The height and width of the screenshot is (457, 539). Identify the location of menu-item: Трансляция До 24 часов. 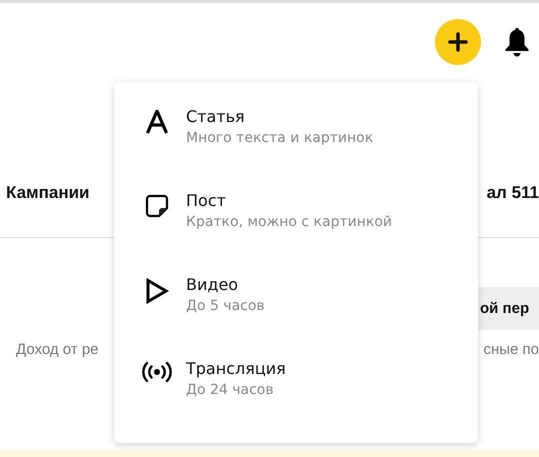
(310, 379).